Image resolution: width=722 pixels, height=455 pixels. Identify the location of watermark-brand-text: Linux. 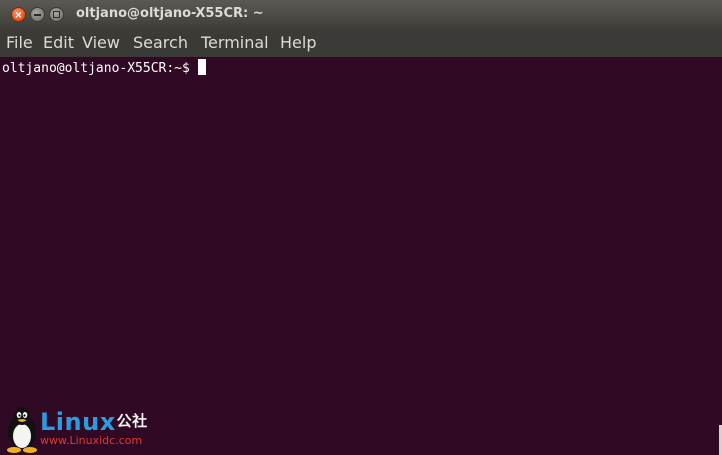
(78, 422).